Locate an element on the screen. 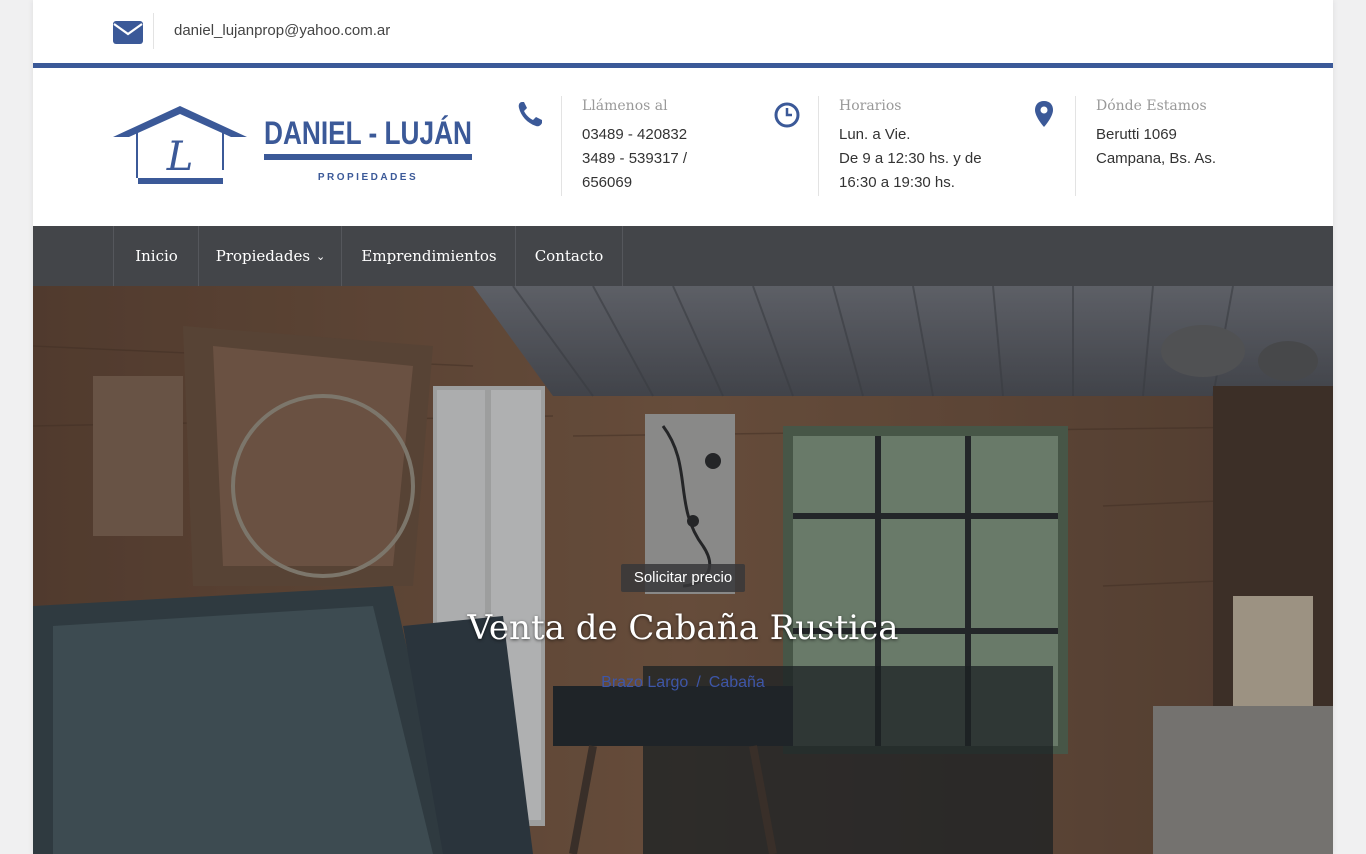  nav-item-contacto: Contacto is located at coordinates (569, 256).